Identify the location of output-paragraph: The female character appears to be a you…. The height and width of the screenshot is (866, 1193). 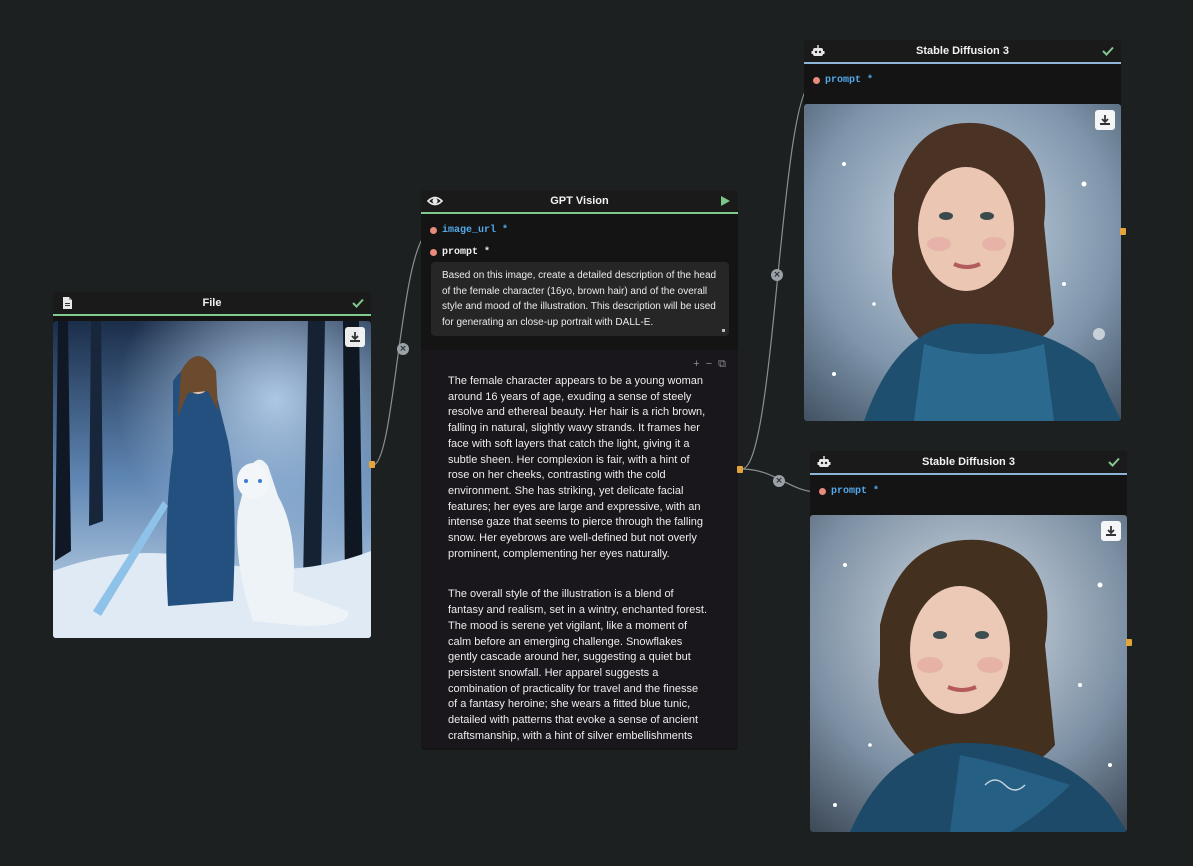
(577, 467).